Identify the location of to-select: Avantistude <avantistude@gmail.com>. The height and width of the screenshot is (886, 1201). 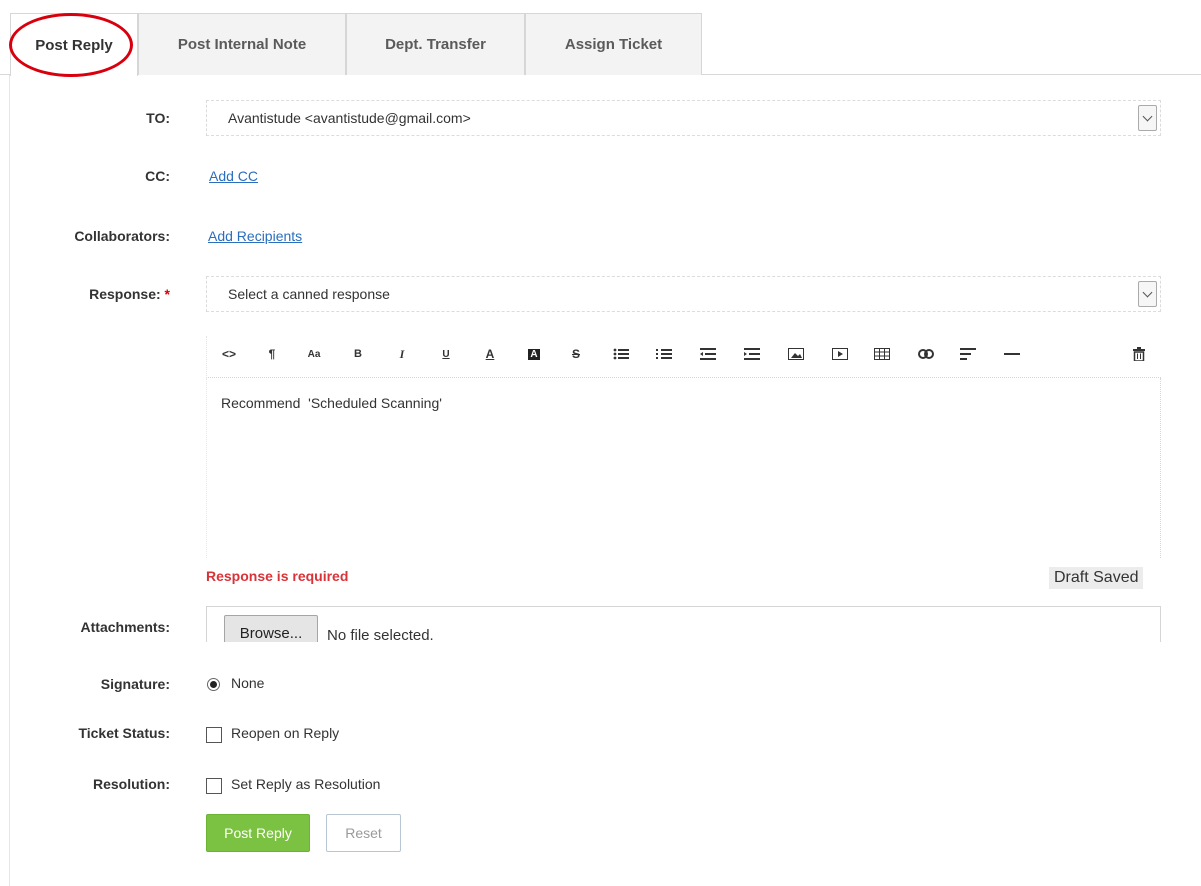
(683, 118).